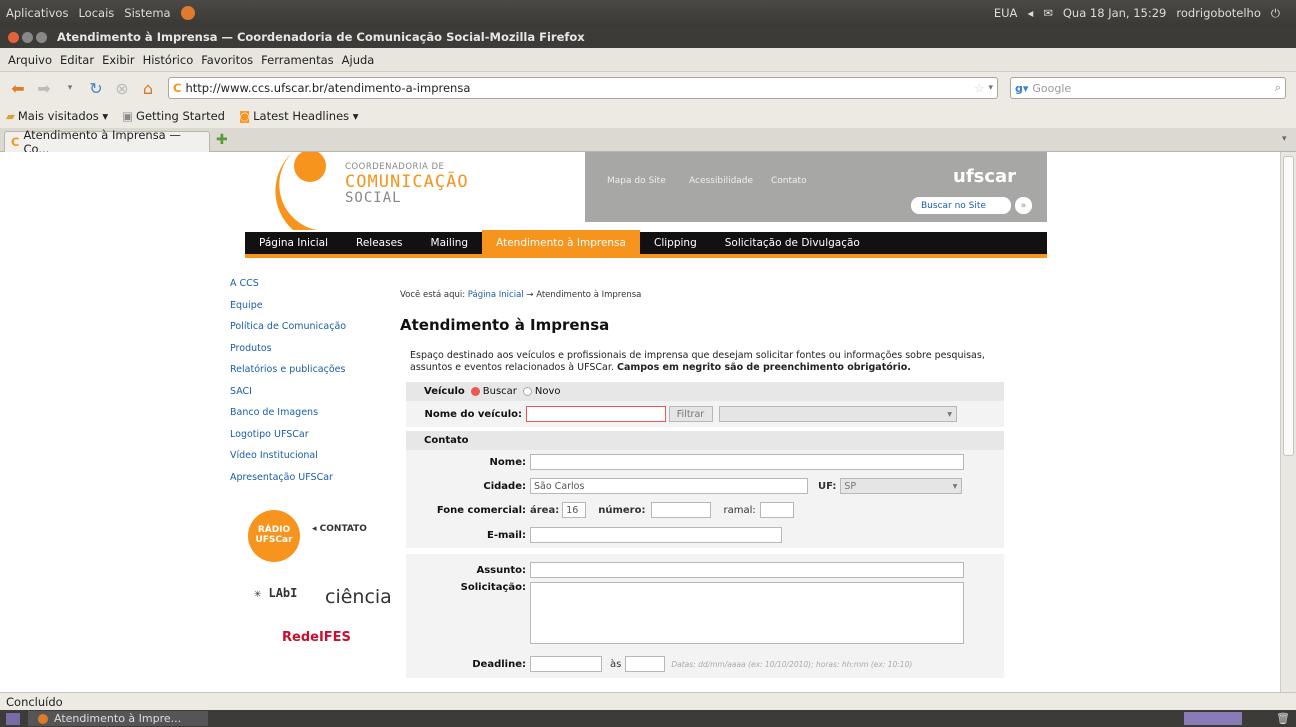 The width and height of the screenshot is (1296, 727). Describe the element at coordinates (118, 60) in the screenshot. I see `menu-exibir: Exibir` at that location.